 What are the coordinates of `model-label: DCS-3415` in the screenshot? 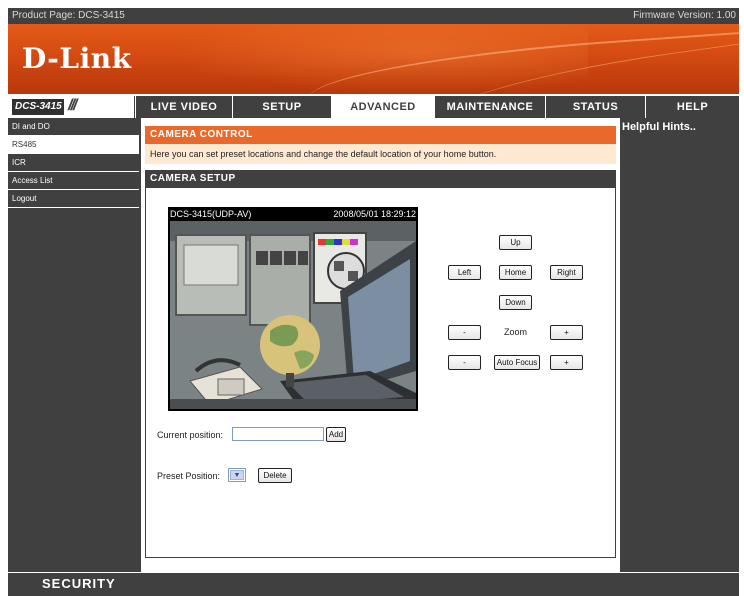 It's located at (38, 107).